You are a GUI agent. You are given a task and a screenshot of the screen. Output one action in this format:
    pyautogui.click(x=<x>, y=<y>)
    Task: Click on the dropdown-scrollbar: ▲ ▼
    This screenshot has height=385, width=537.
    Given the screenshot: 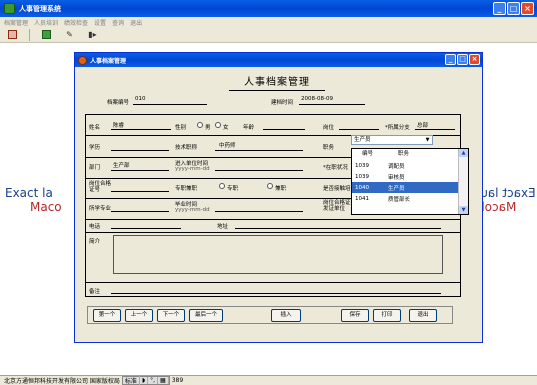 What is the action you would take?
    pyautogui.click(x=463, y=181)
    